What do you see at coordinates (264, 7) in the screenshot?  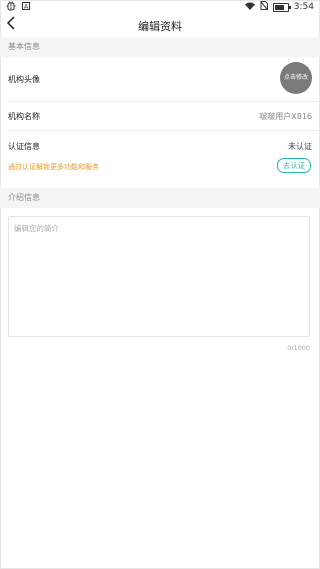 I see `no-sim-icon` at bounding box center [264, 7].